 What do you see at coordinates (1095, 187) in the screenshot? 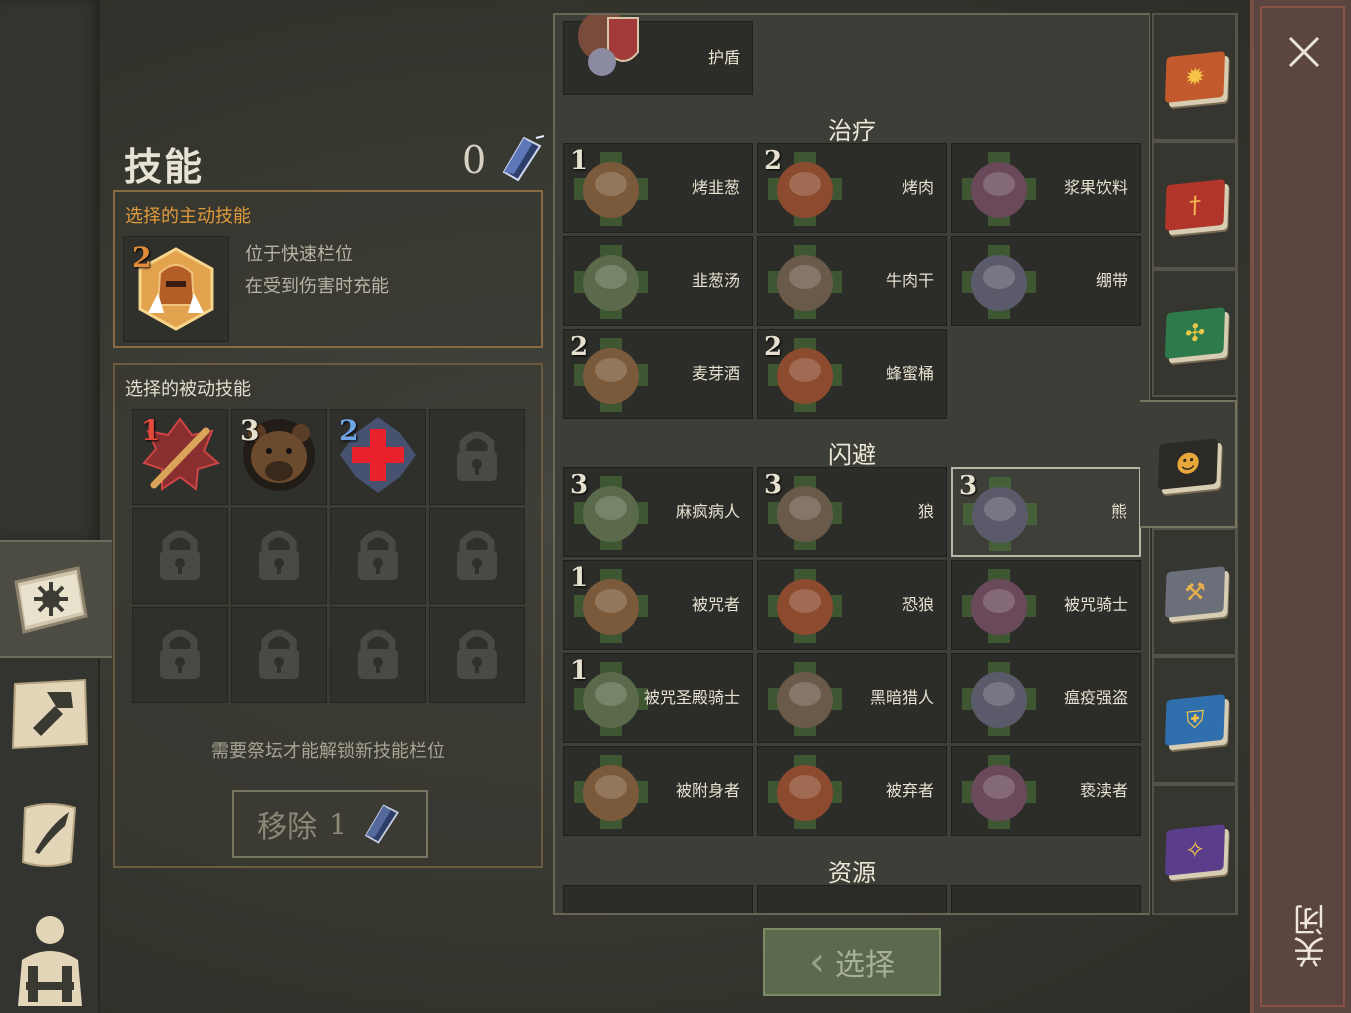
I see `skill-list-item-label: 浆果饮料` at bounding box center [1095, 187].